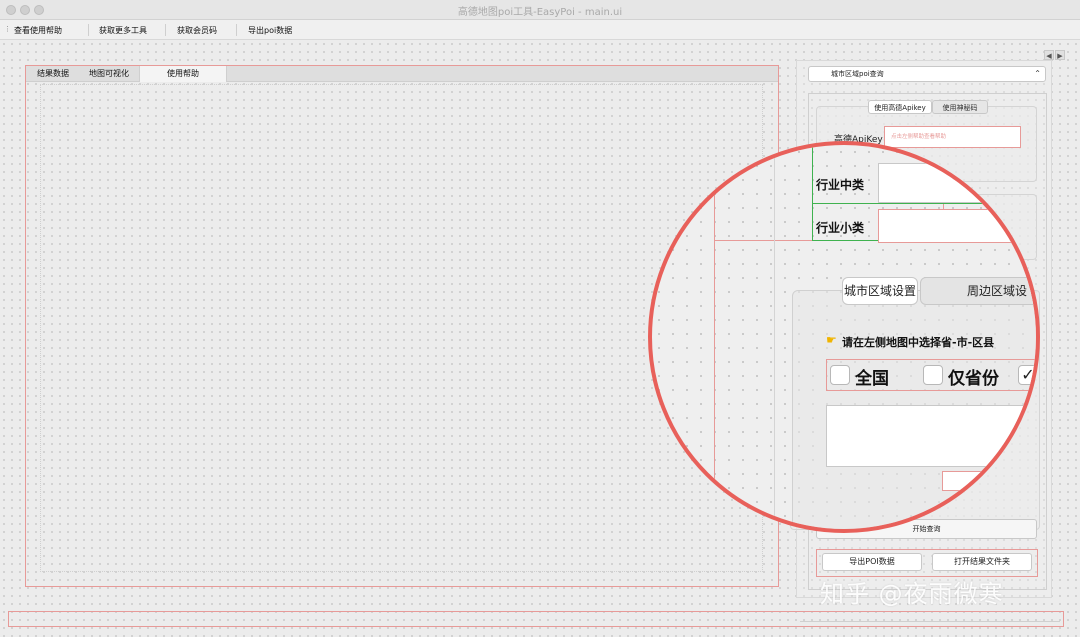  What do you see at coordinates (402, 74) in the screenshot?
I see `left-tab-bar: 结果数据 地图可视化 使用帮助` at bounding box center [402, 74].